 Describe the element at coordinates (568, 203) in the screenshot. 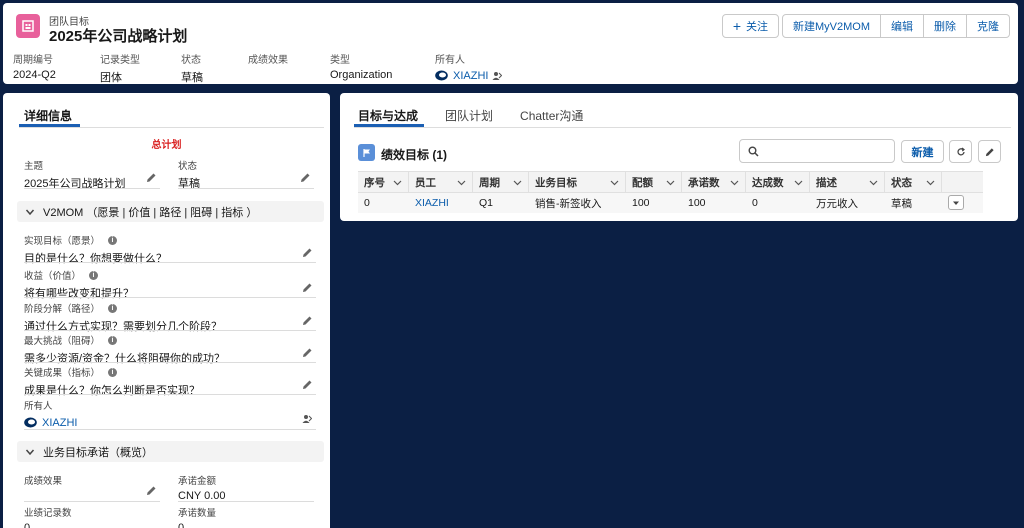

I see `cell-objective: 销售-新签收入` at that location.